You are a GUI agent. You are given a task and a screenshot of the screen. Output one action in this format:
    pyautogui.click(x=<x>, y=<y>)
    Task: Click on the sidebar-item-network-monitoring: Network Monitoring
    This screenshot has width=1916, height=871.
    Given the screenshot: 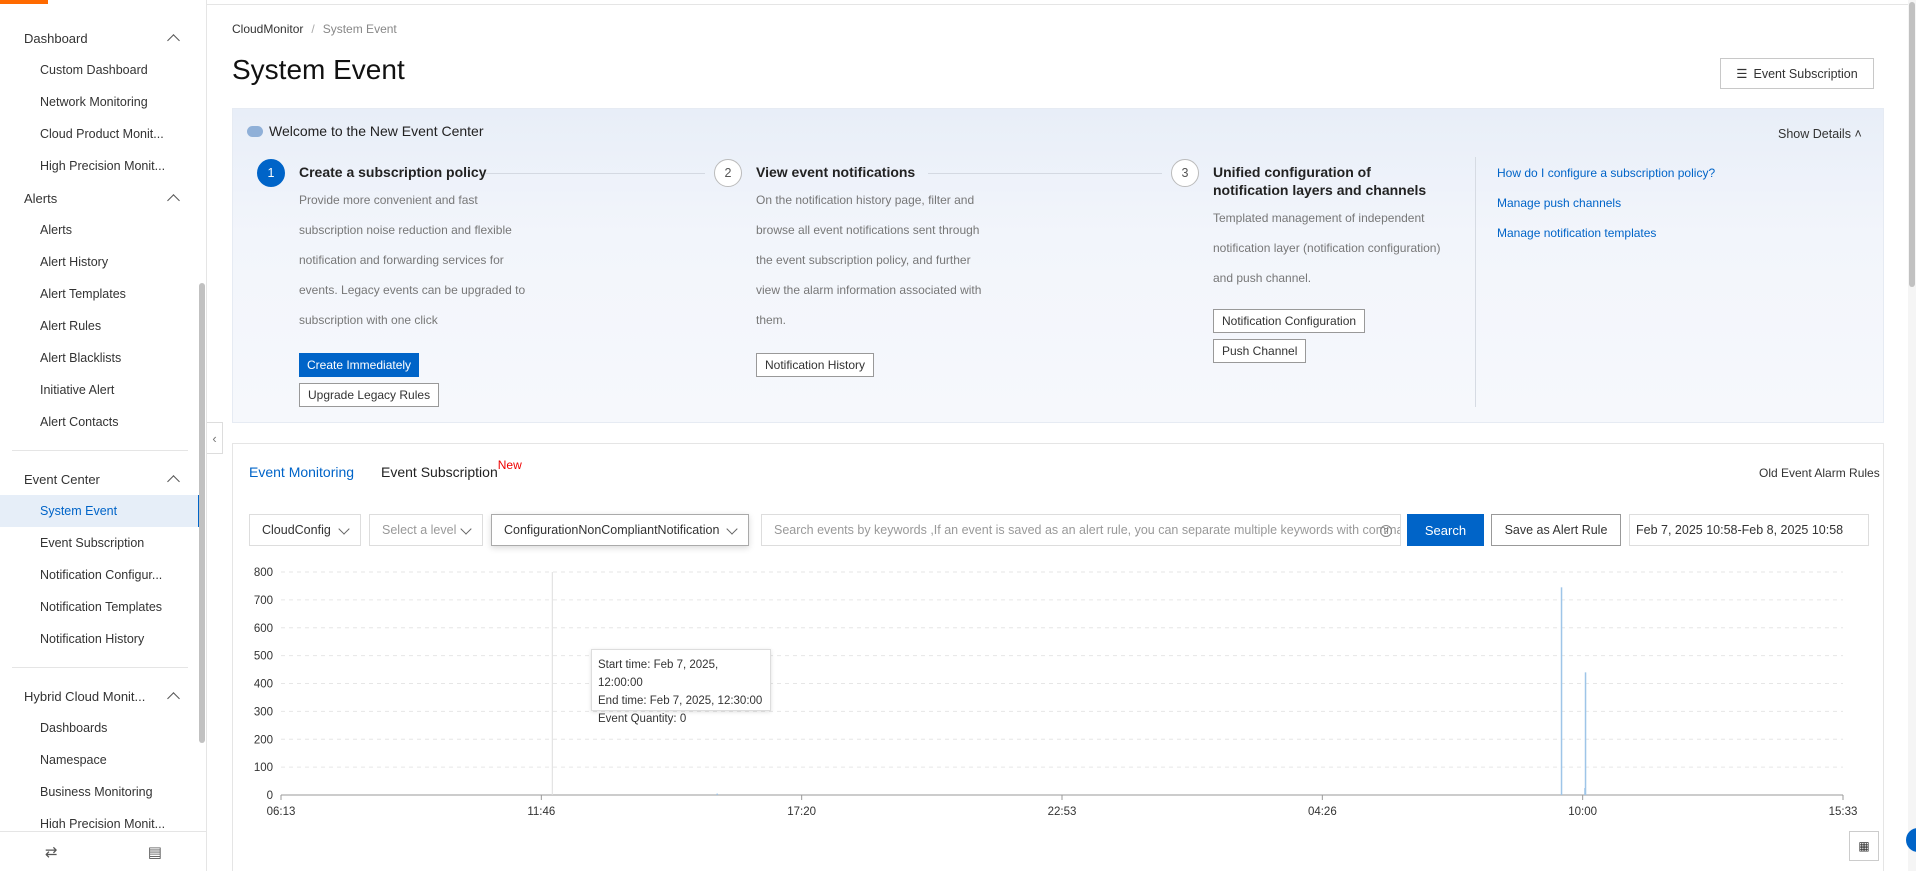 What is the action you would take?
    pyautogui.click(x=100, y=102)
    